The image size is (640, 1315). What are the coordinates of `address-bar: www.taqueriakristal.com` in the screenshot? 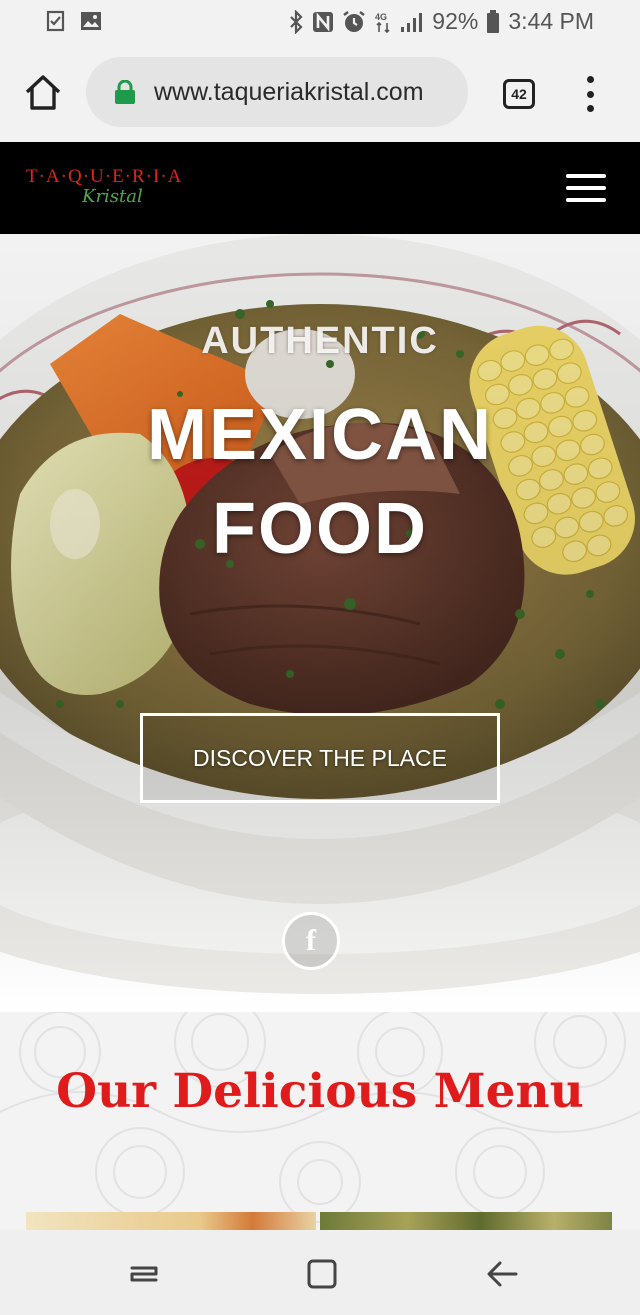 It's located at (277, 92).